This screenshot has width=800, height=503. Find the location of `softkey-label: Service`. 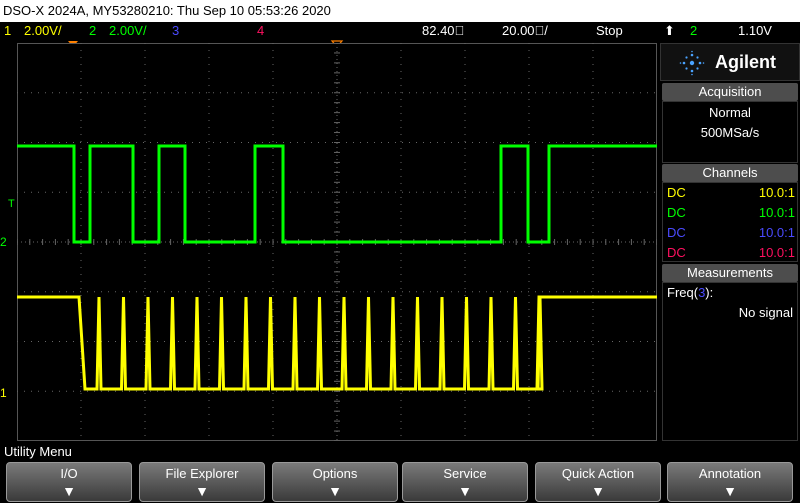

softkey-label: Service is located at coordinates (465, 473).